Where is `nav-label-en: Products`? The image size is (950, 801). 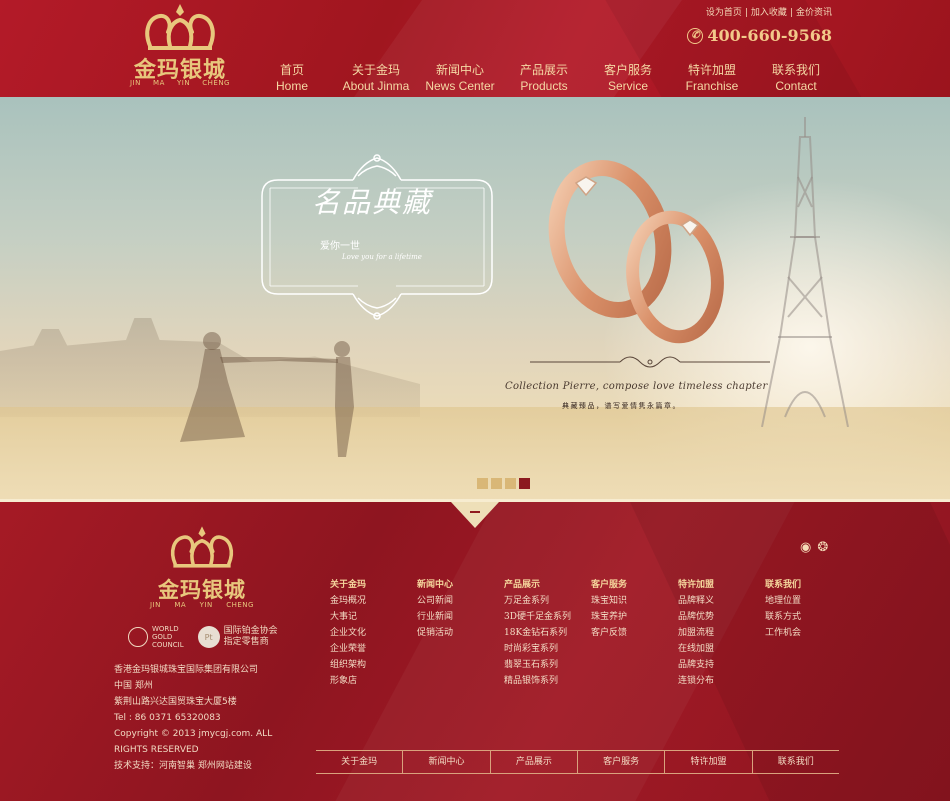 nav-label-en: Products is located at coordinates (544, 86).